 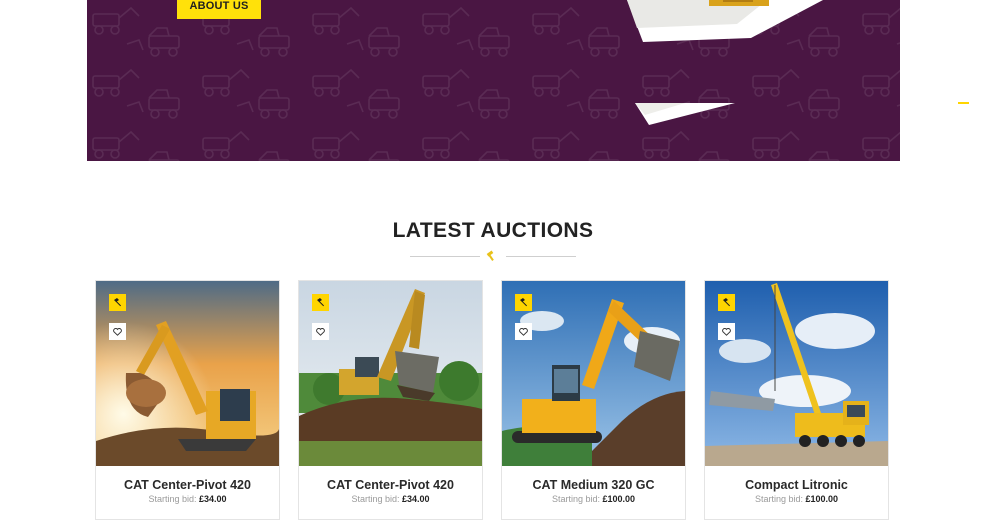 I want to click on hero-image-card-top, so click(x=725, y=21).